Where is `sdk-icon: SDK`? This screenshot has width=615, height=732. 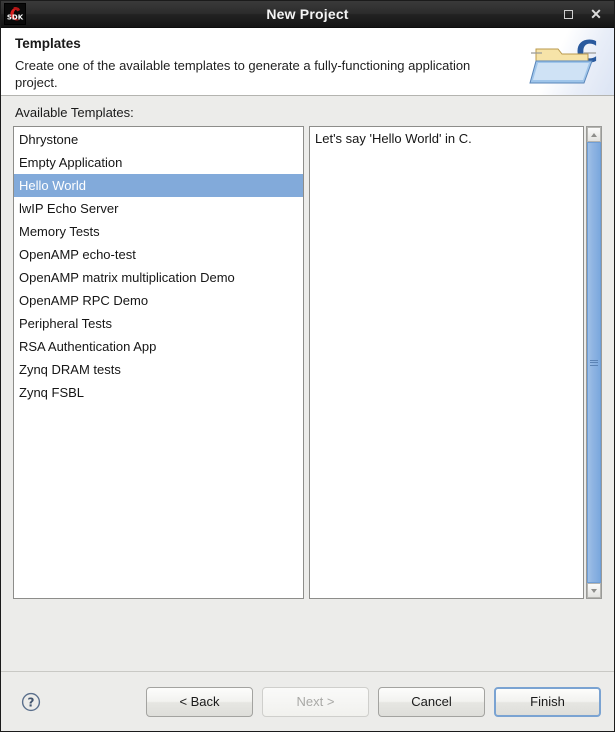 sdk-icon: SDK is located at coordinates (15, 14).